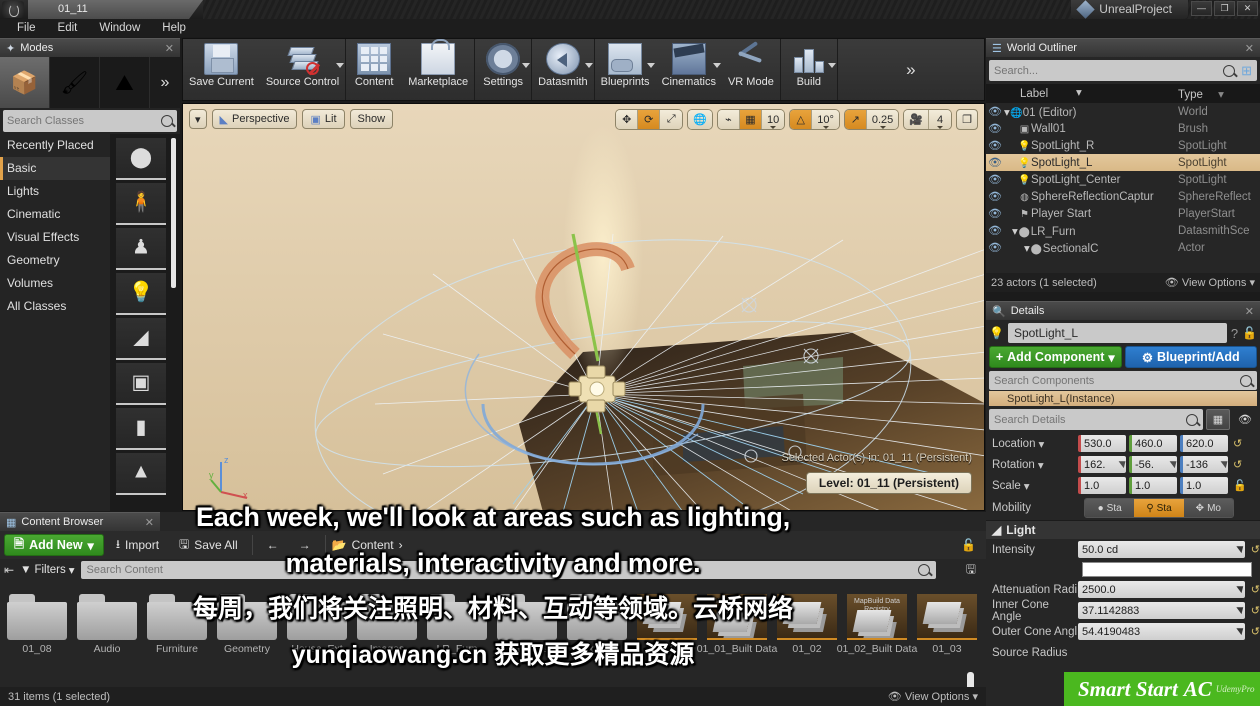 The height and width of the screenshot is (706, 1260). What do you see at coordinates (882, 119) in the screenshot?
I see `scale-snap-value: 0.25` at bounding box center [882, 119].